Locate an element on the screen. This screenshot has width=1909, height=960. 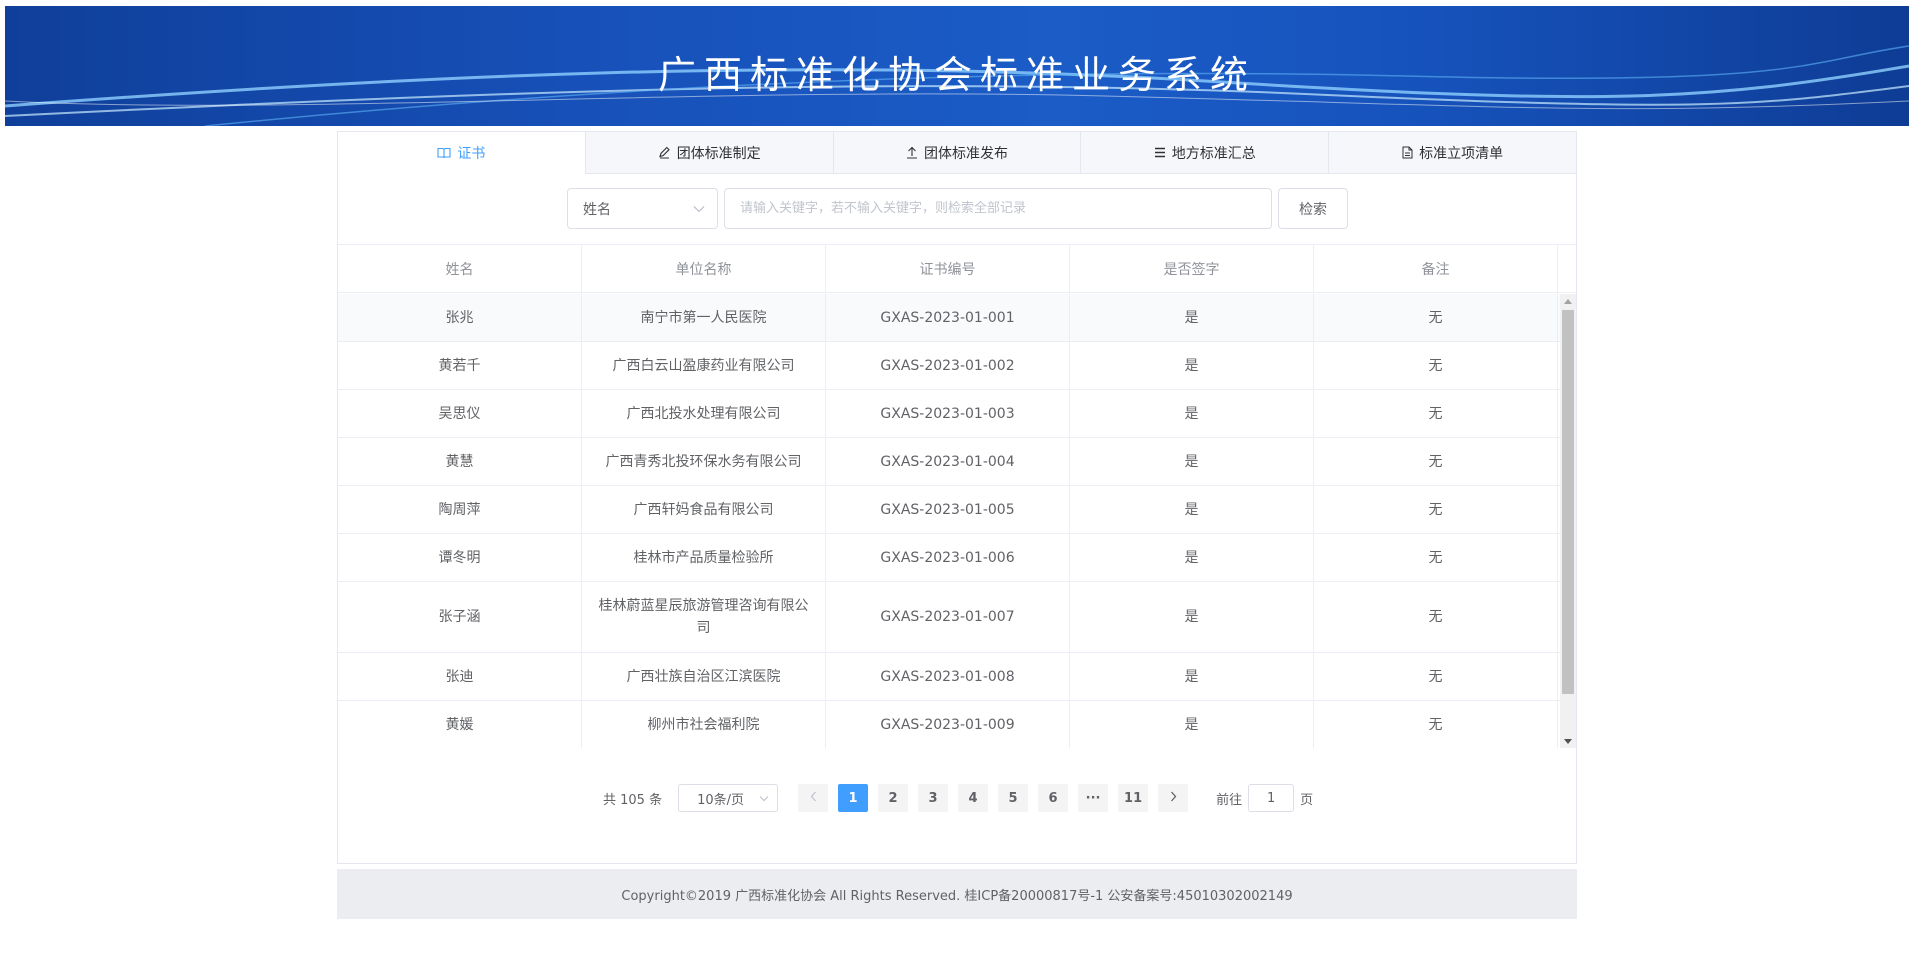
next-page-button is located at coordinates (1173, 798).